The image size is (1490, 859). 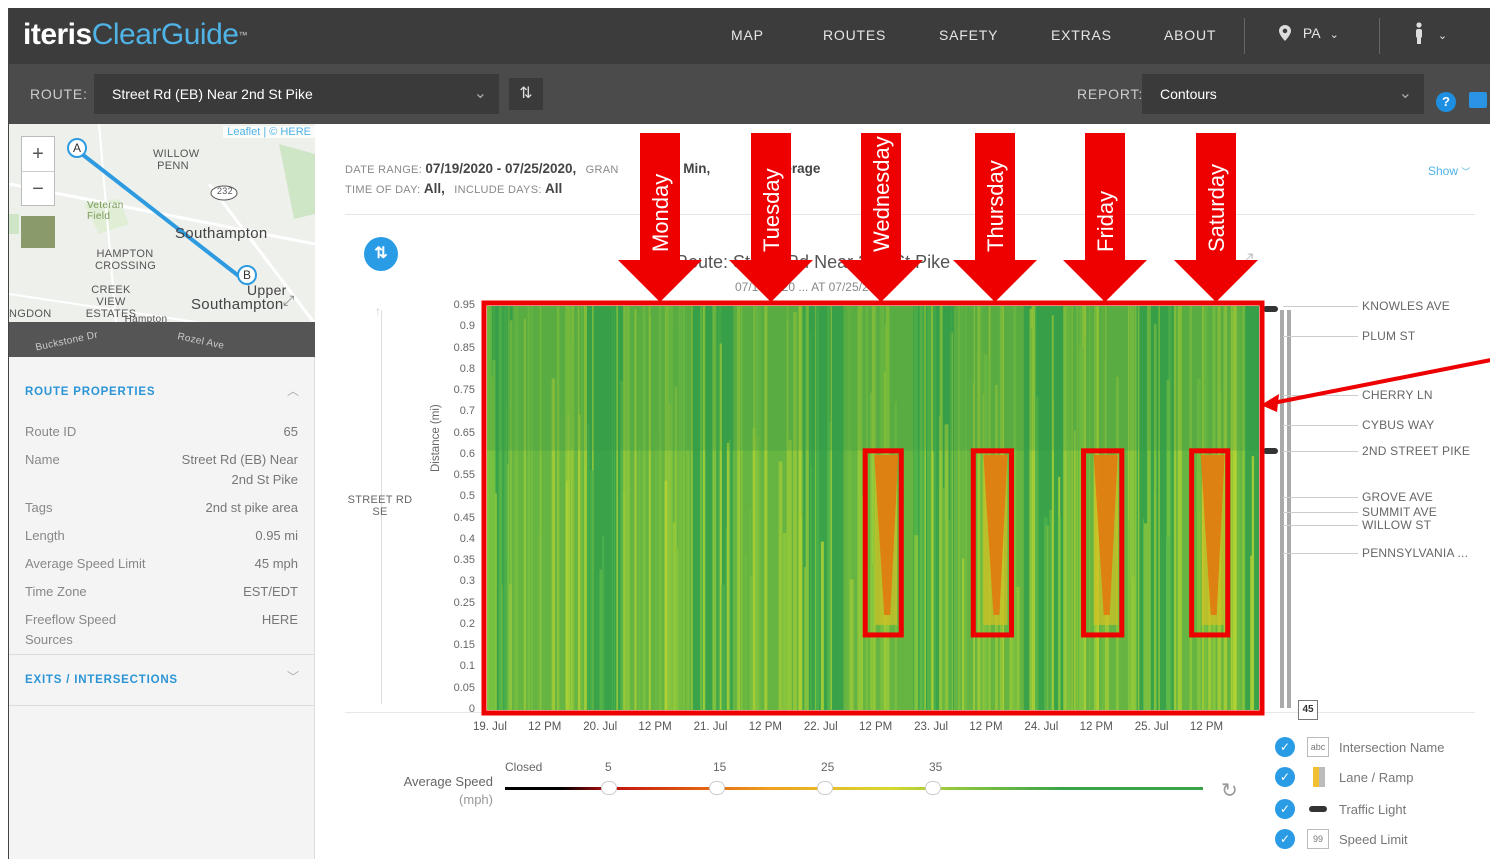 I want to click on show-options-toggle: Show ﹀, so click(x=1449, y=171).